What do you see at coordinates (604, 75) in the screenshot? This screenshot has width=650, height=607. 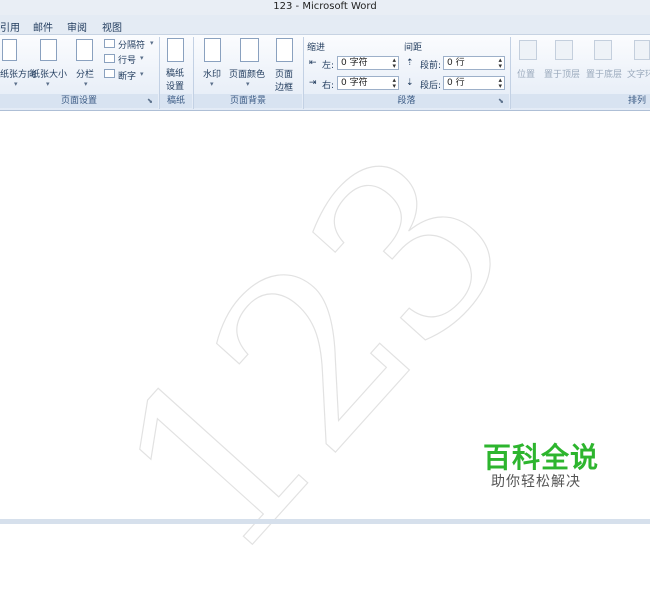 I see `send-back-button: 置于底层` at bounding box center [604, 75].